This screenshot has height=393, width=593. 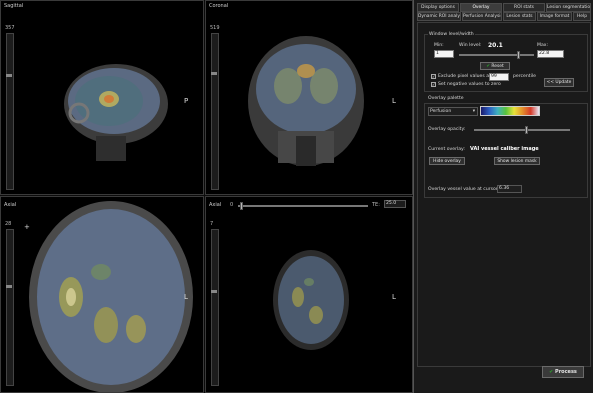 I want to click on percentile-label: percentile, so click(x=524, y=76).